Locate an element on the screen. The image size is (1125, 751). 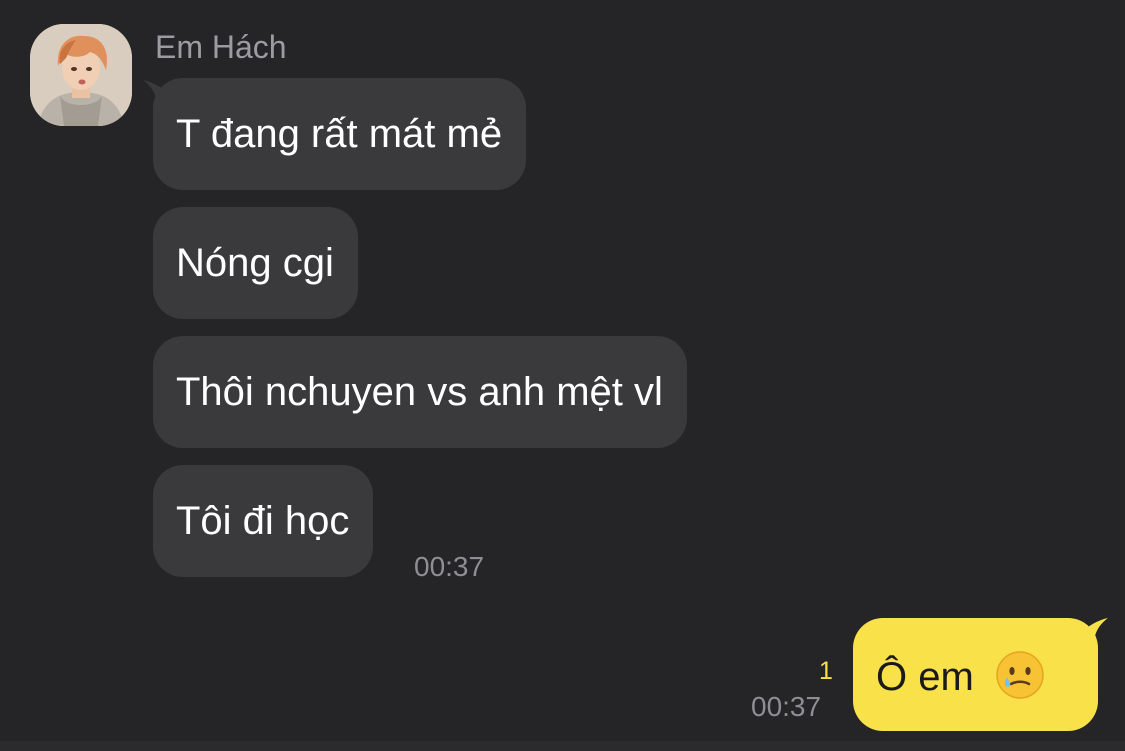
avatar-photo-icon is located at coordinates (81, 75).